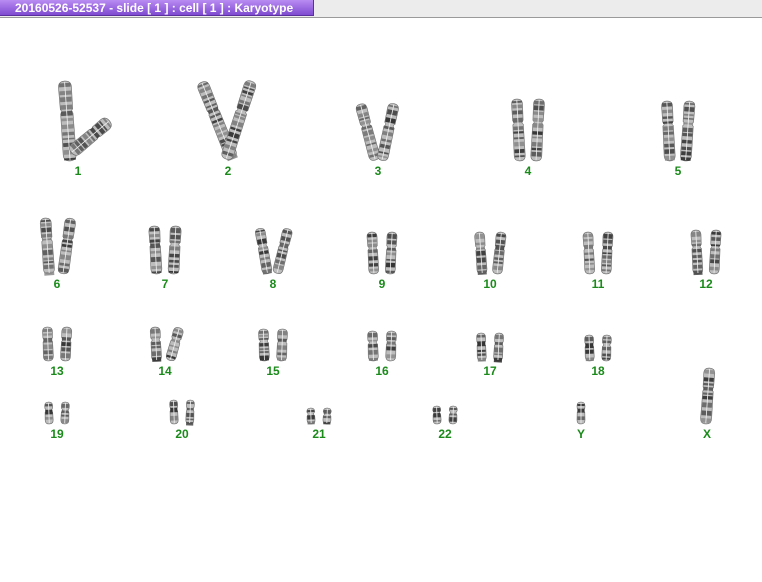  What do you see at coordinates (668, 134) in the screenshot?
I see `chromosome-5-a` at bounding box center [668, 134].